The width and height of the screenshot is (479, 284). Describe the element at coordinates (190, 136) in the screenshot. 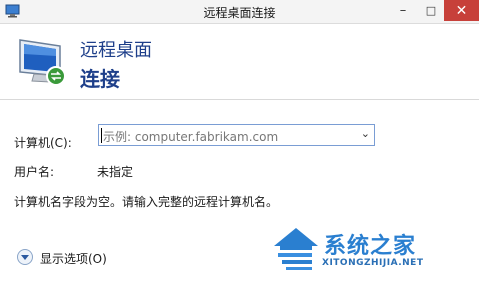

I see `computer-input-placeholder: 示例: computer.fabrikam.com` at that location.